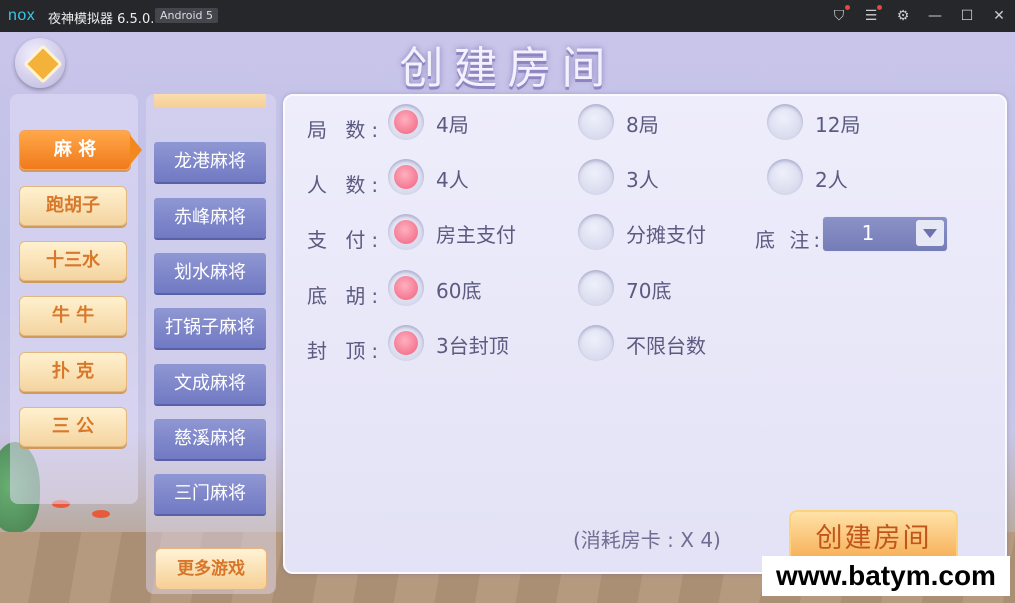  I want to click on base-bet-label: 底 注:, so click(790, 240).